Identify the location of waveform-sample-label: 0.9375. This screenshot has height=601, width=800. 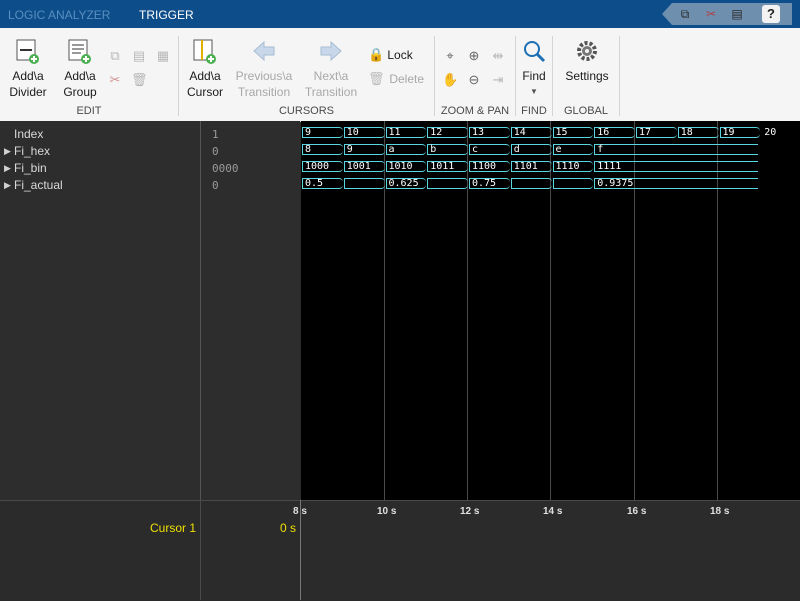
(615, 183).